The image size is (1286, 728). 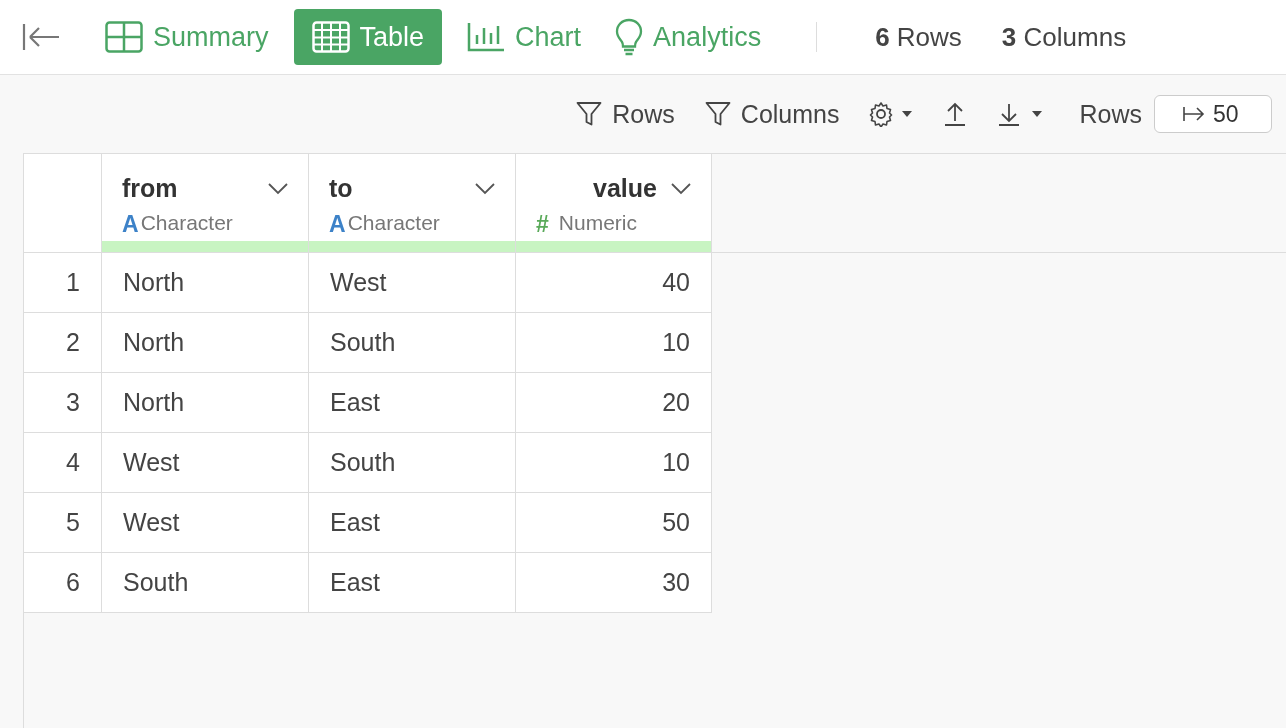 What do you see at coordinates (205, 203) in the screenshot?
I see `column-header: from ACharacter` at bounding box center [205, 203].